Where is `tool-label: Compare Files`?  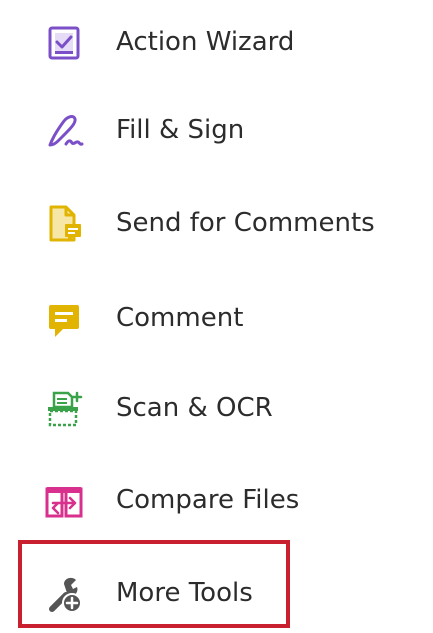
tool-label: Compare Files is located at coordinates (208, 500).